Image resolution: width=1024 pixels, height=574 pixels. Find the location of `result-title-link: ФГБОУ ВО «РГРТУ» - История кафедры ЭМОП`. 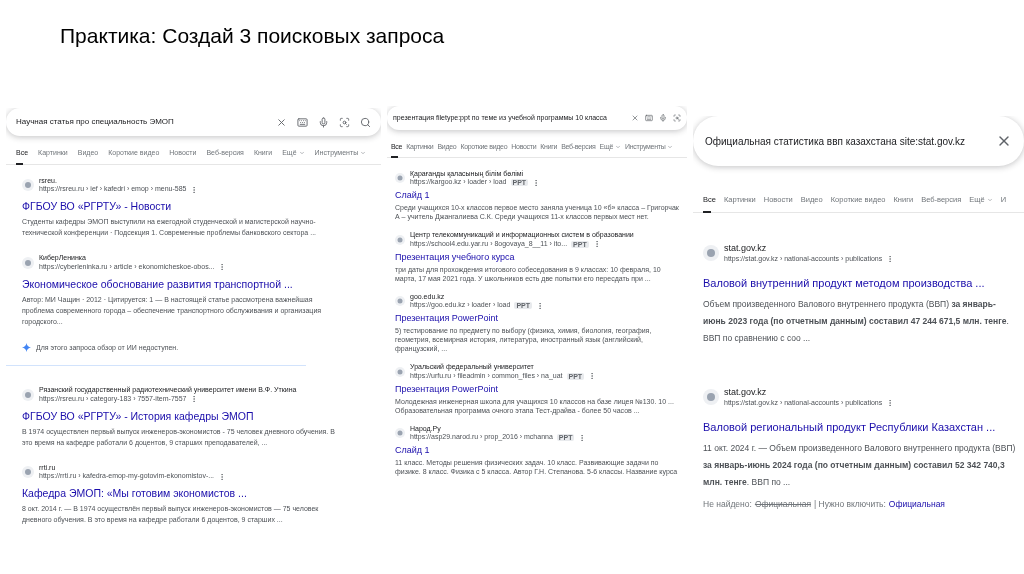

result-title-link: ФГБОУ ВО «РГРТУ» - История кафедры ЭМОП is located at coordinates (201, 415).